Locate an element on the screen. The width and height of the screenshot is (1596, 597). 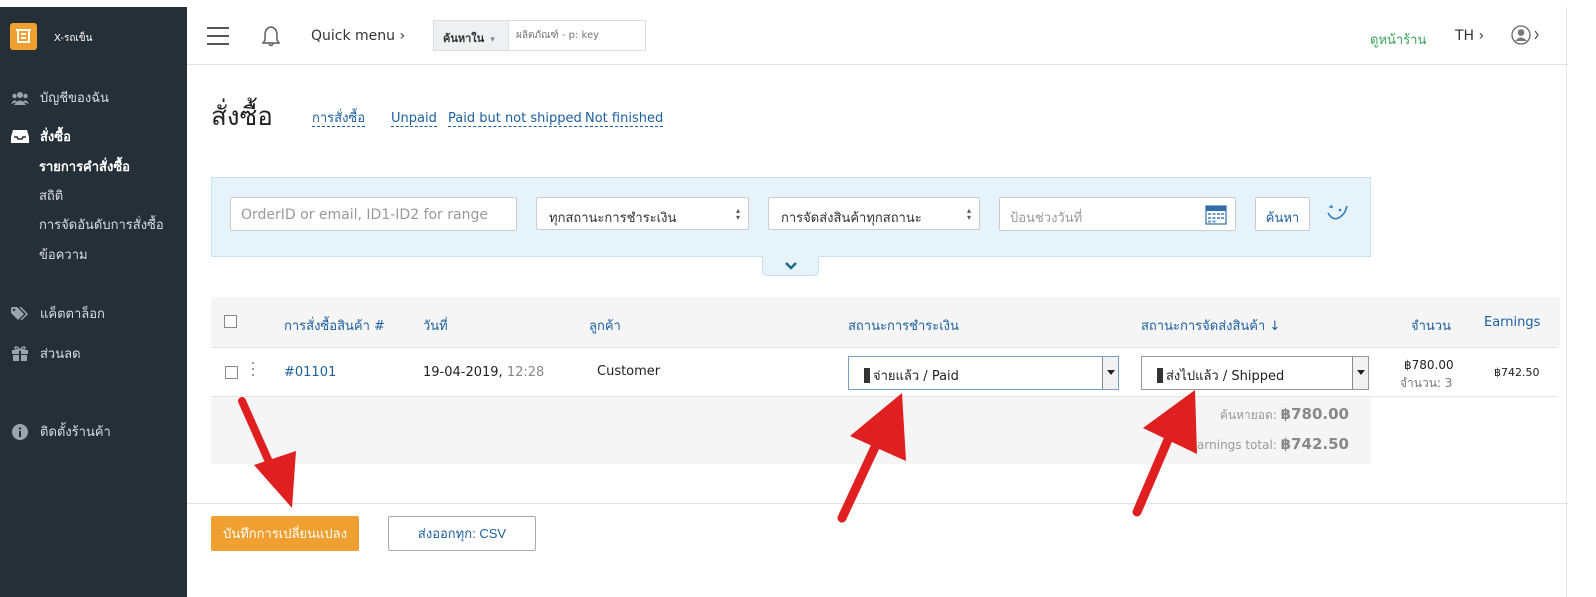
payment-status-select-label: ทุกสถานะการชำระเงิน is located at coordinates (613, 218).